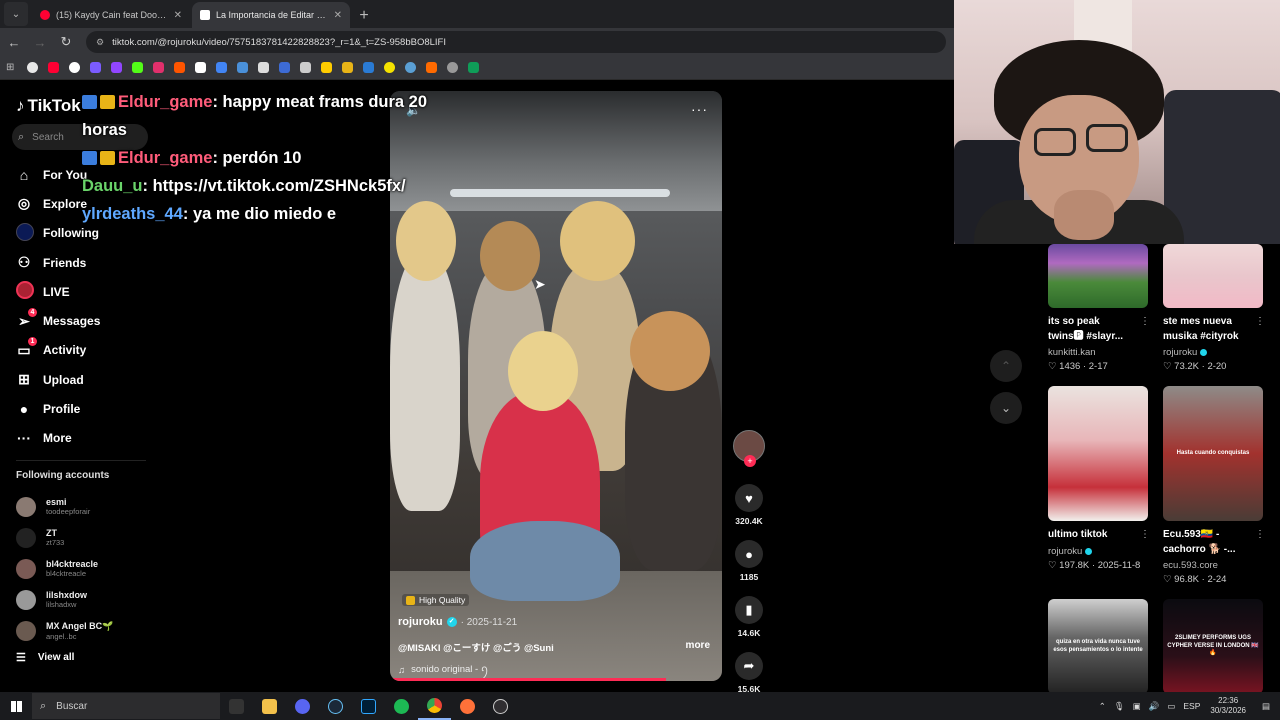 The height and width of the screenshot is (720, 1280). Describe the element at coordinates (86, 291) in the screenshot. I see `sidebar-item-live: LIVE` at that location.